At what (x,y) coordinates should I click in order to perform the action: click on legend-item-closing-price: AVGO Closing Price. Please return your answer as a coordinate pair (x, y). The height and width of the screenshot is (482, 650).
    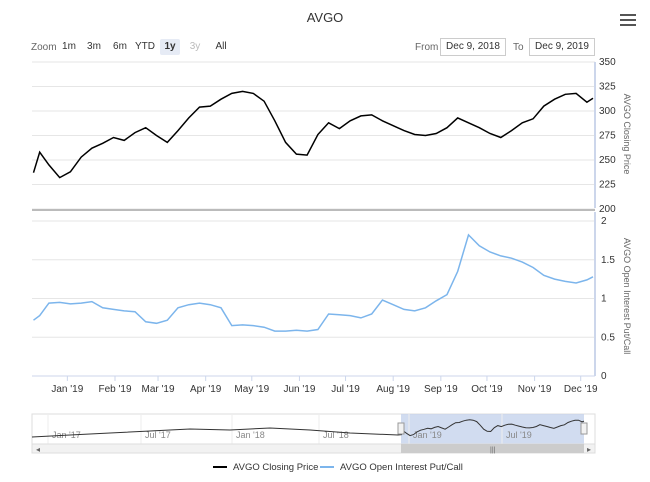
    Looking at the image, I should click on (265, 467).